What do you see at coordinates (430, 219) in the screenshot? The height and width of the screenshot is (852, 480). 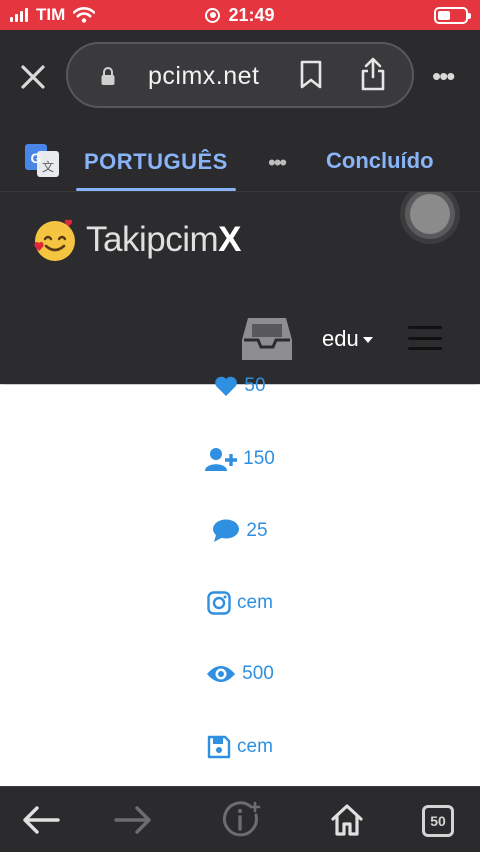 I see `assistive-touch-button` at bounding box center [430, 219].